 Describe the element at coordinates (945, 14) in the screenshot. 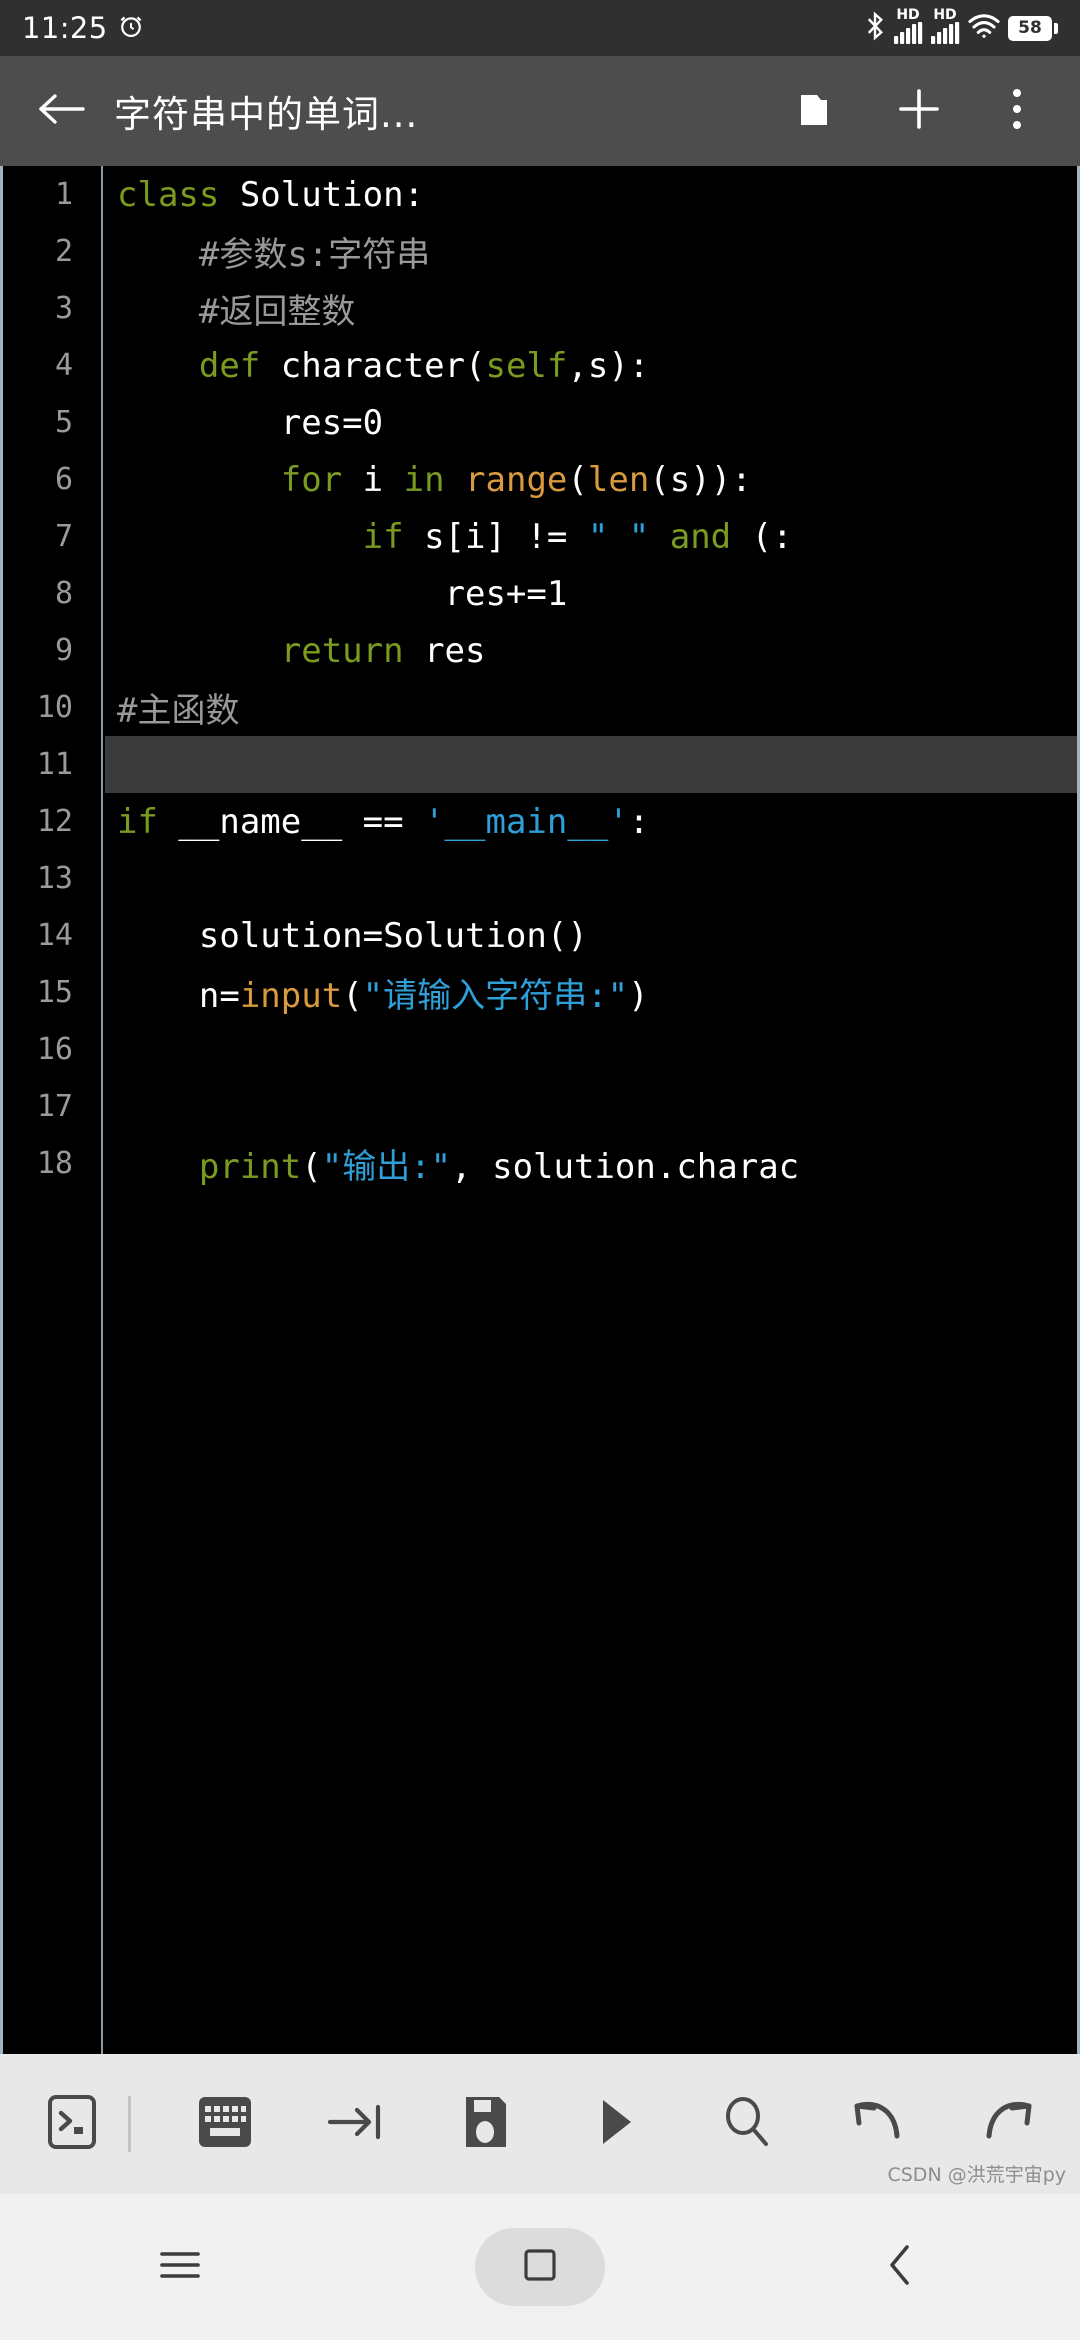

I see `hd-label-2: HD` at that location.